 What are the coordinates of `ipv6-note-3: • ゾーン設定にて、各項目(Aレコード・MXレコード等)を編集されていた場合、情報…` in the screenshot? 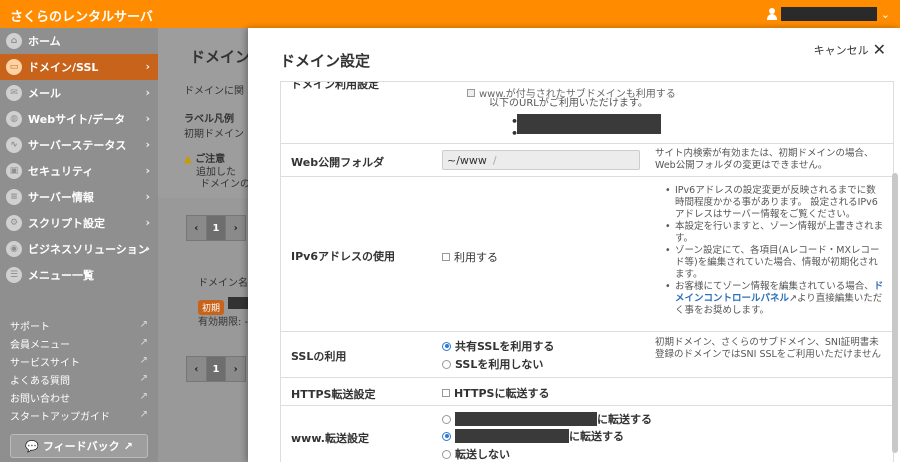 It's located at (772, 262).